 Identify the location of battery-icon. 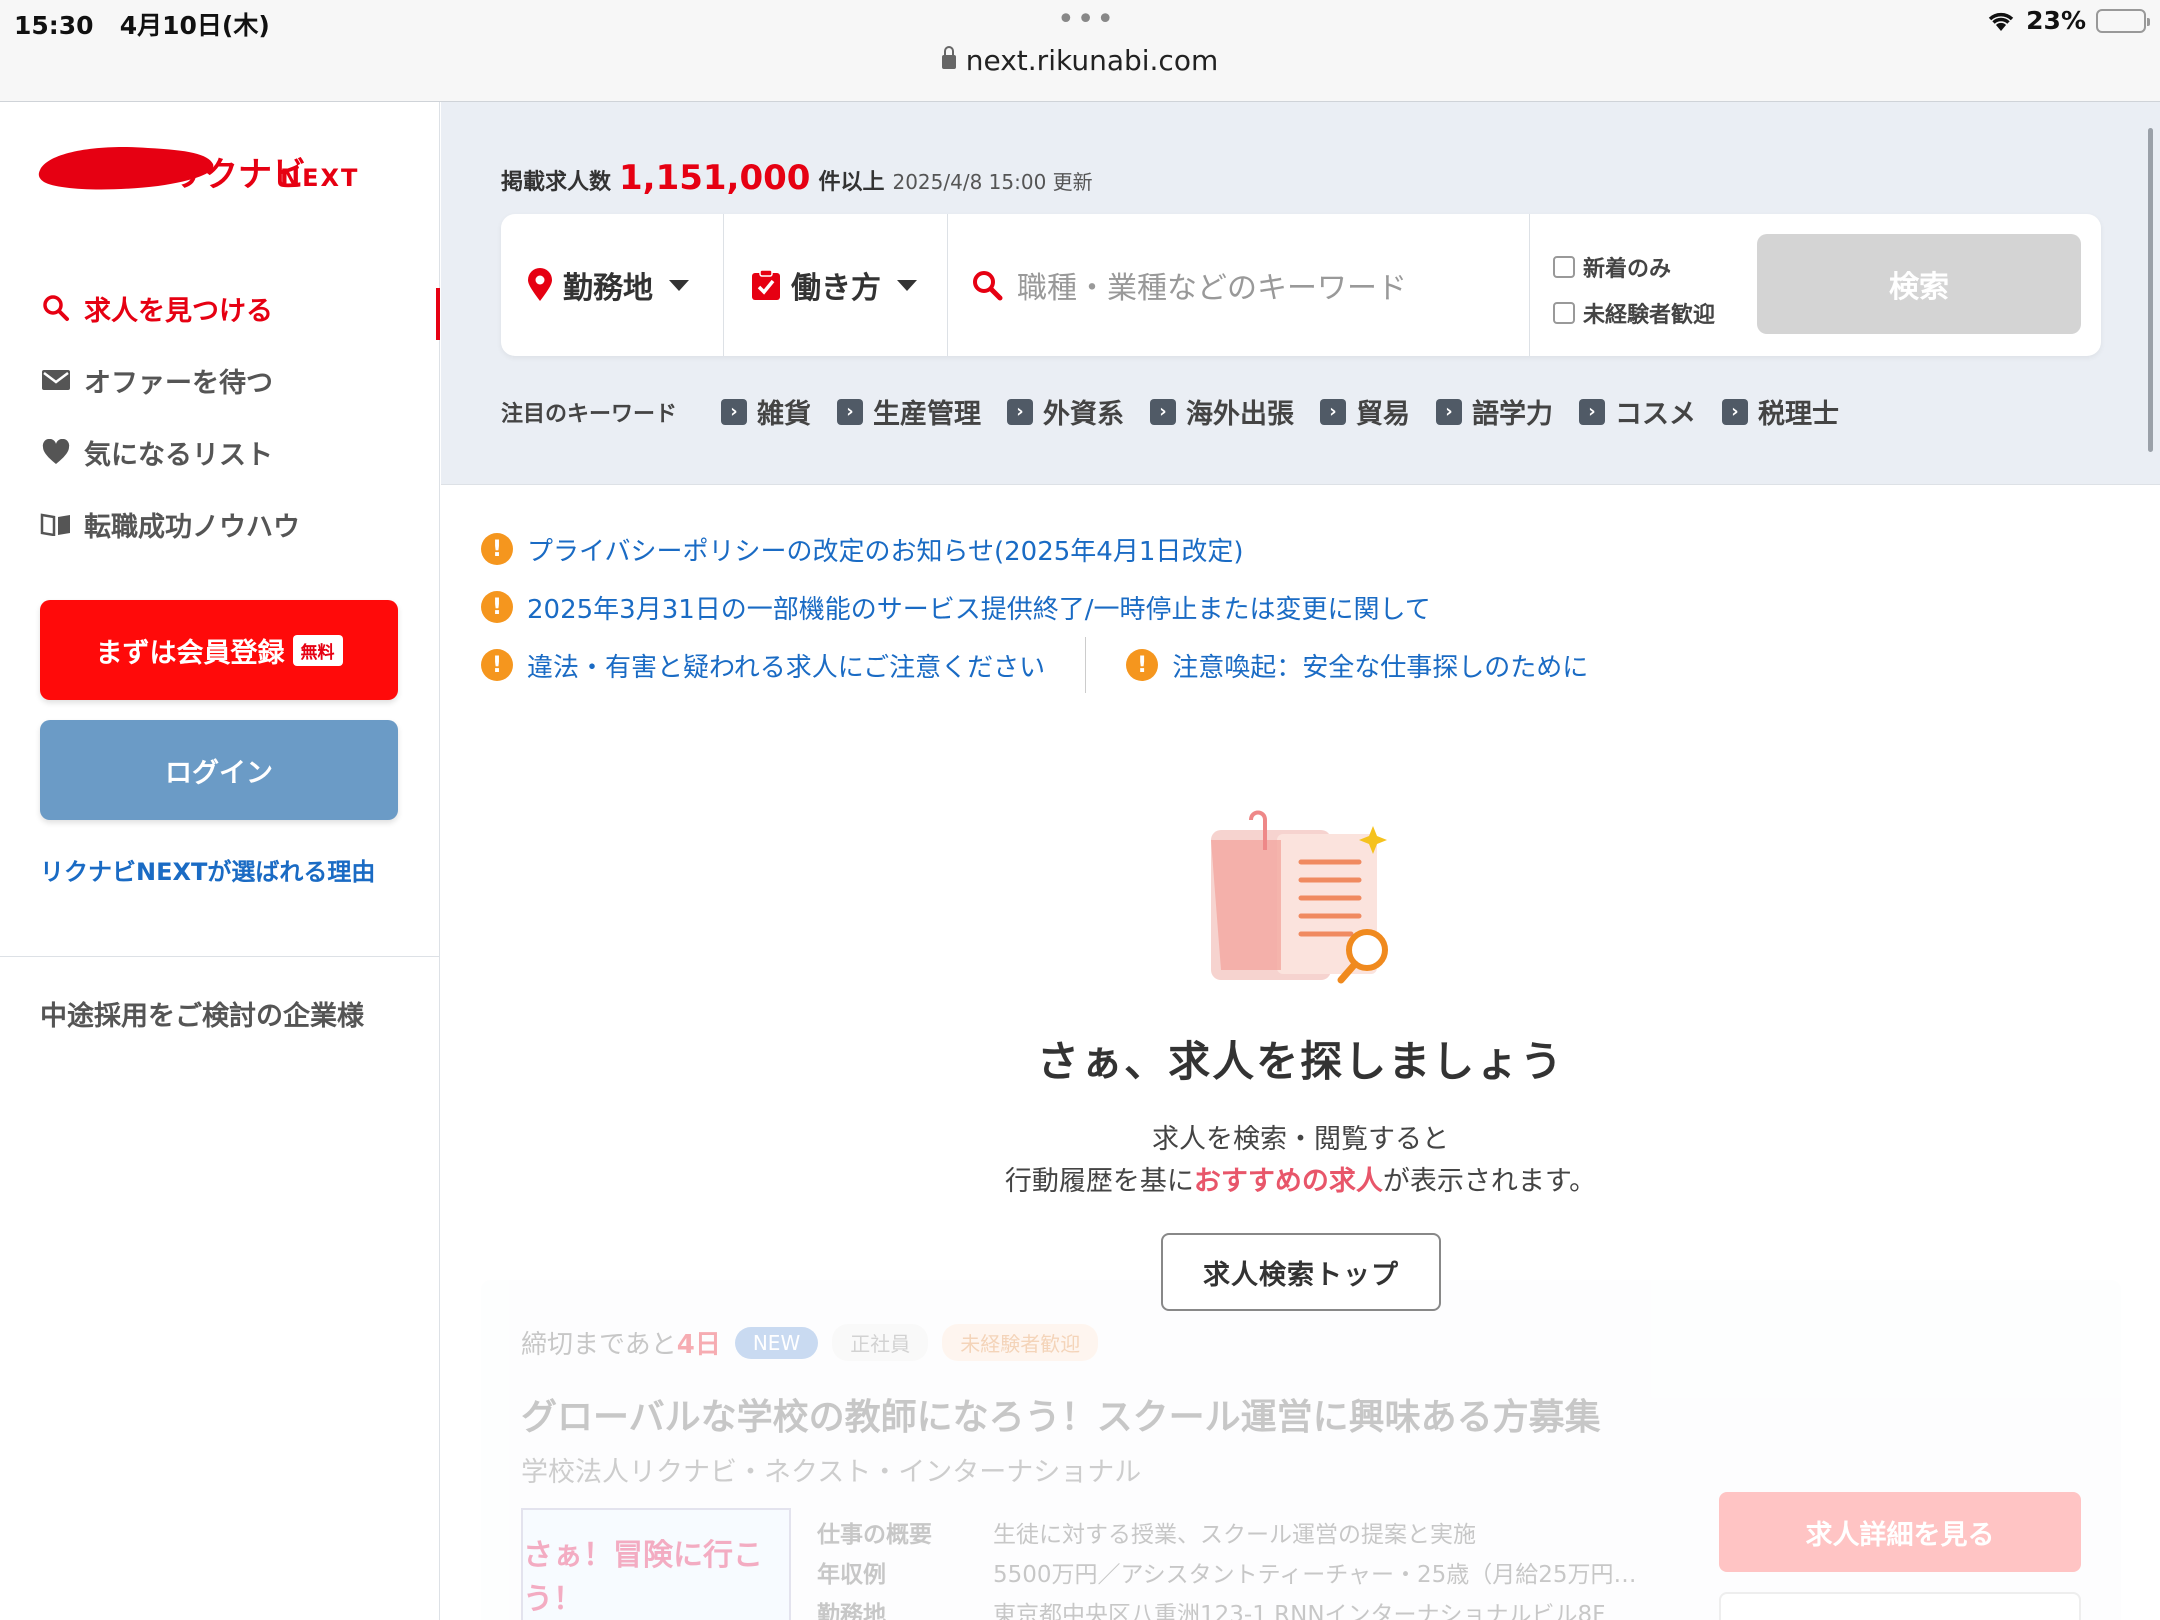
(2123, 20).